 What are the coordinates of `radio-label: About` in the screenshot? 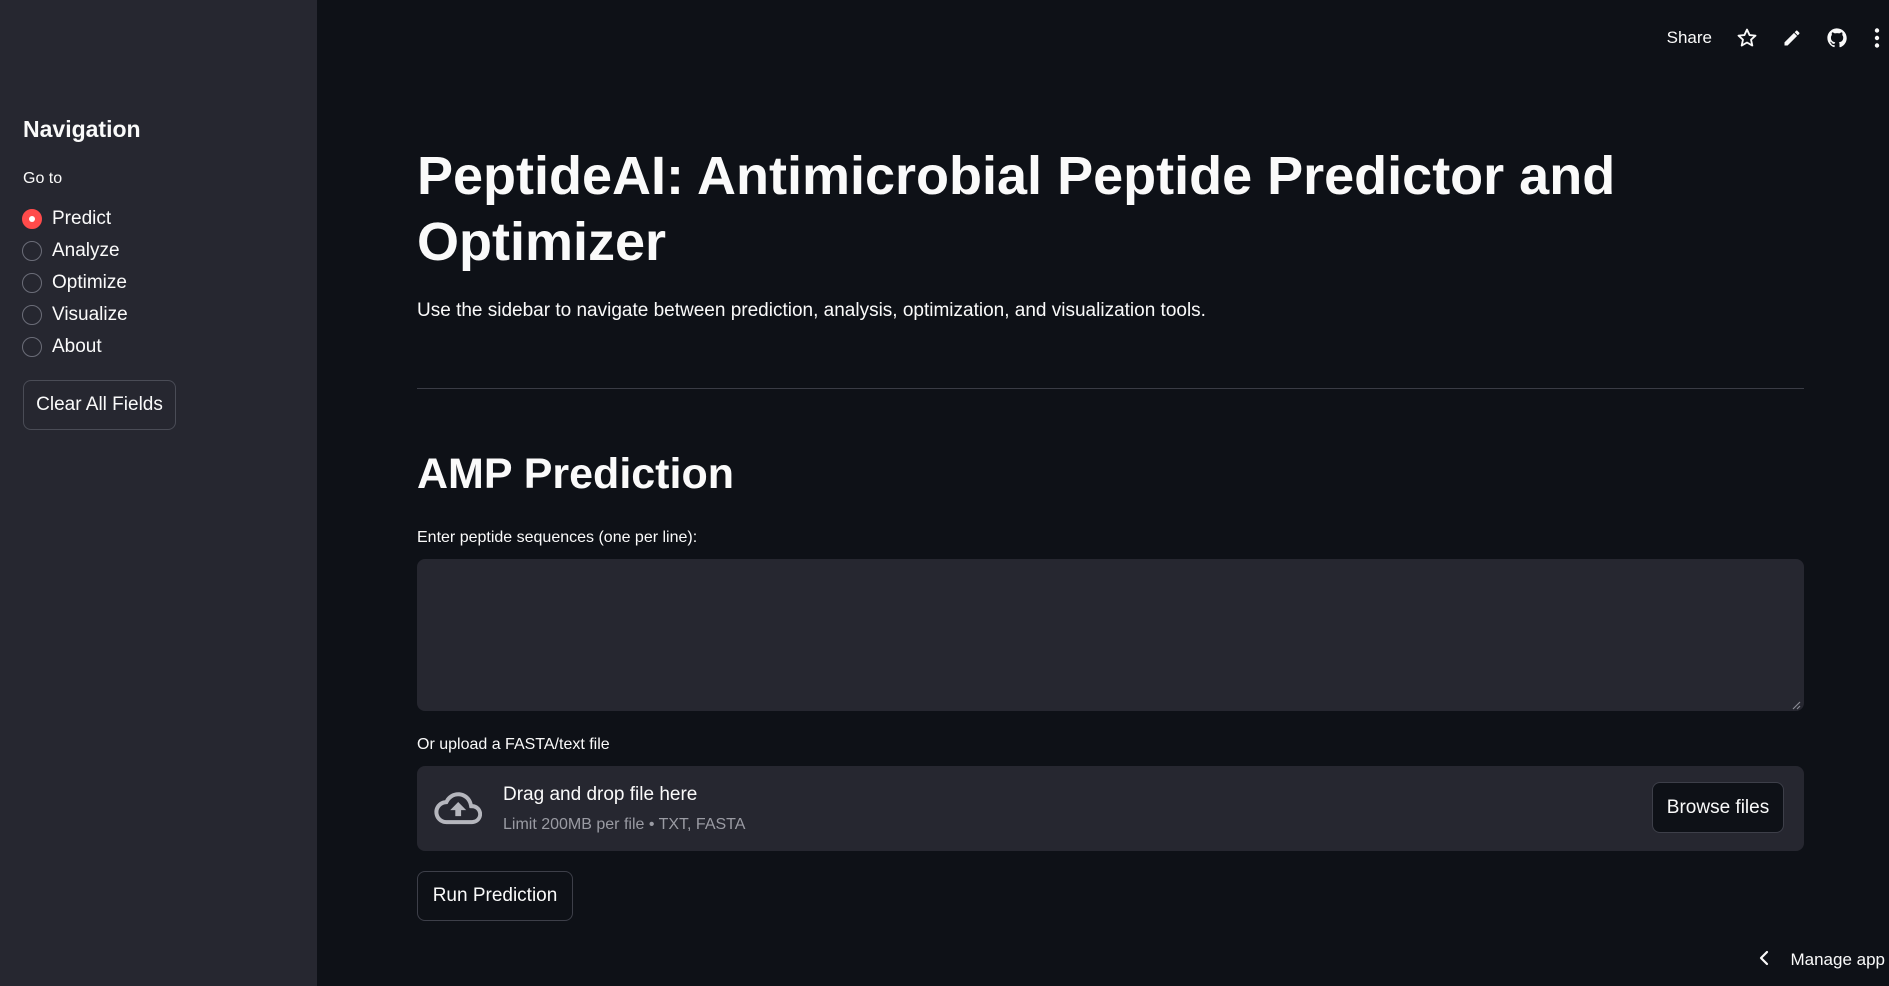 It's located at (77, 346).